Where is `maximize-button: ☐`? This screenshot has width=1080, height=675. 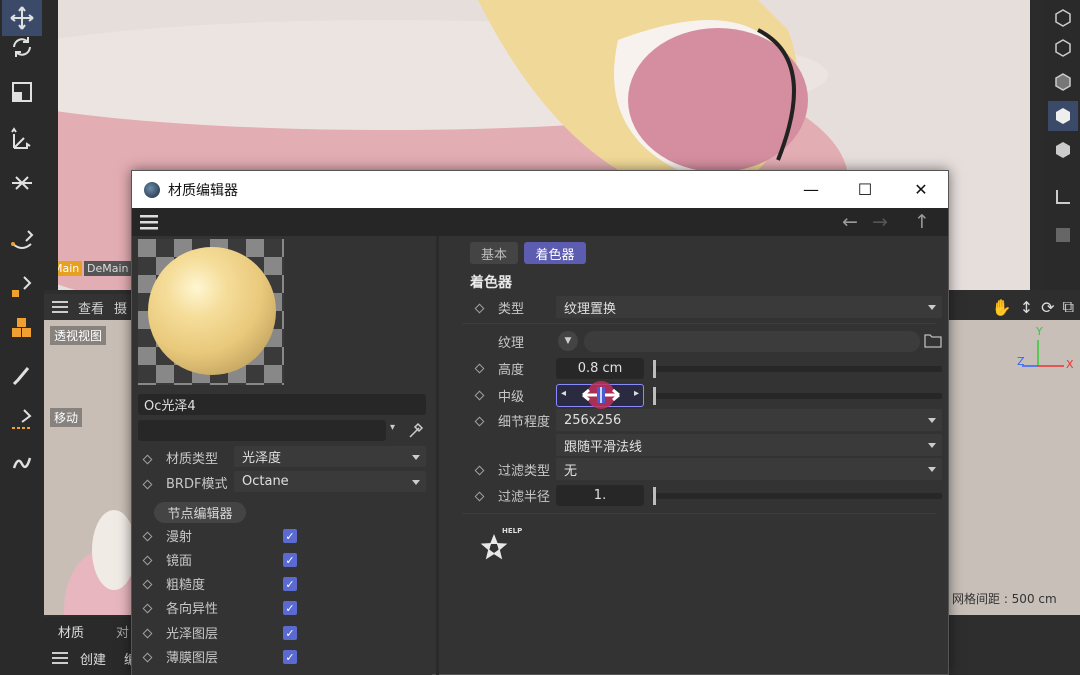 maximize-button: ☐ is located at coordinates (865, 189).